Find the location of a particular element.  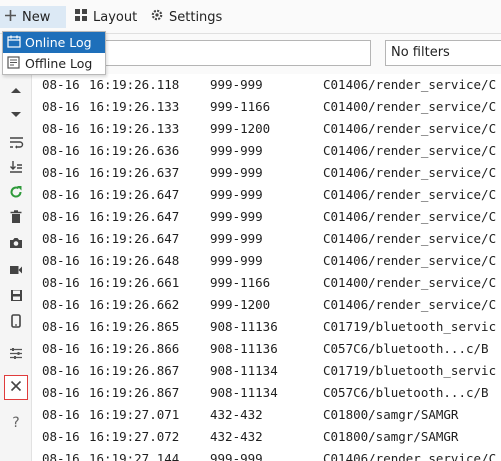

tune-icon is located at coordinates (16, 355).